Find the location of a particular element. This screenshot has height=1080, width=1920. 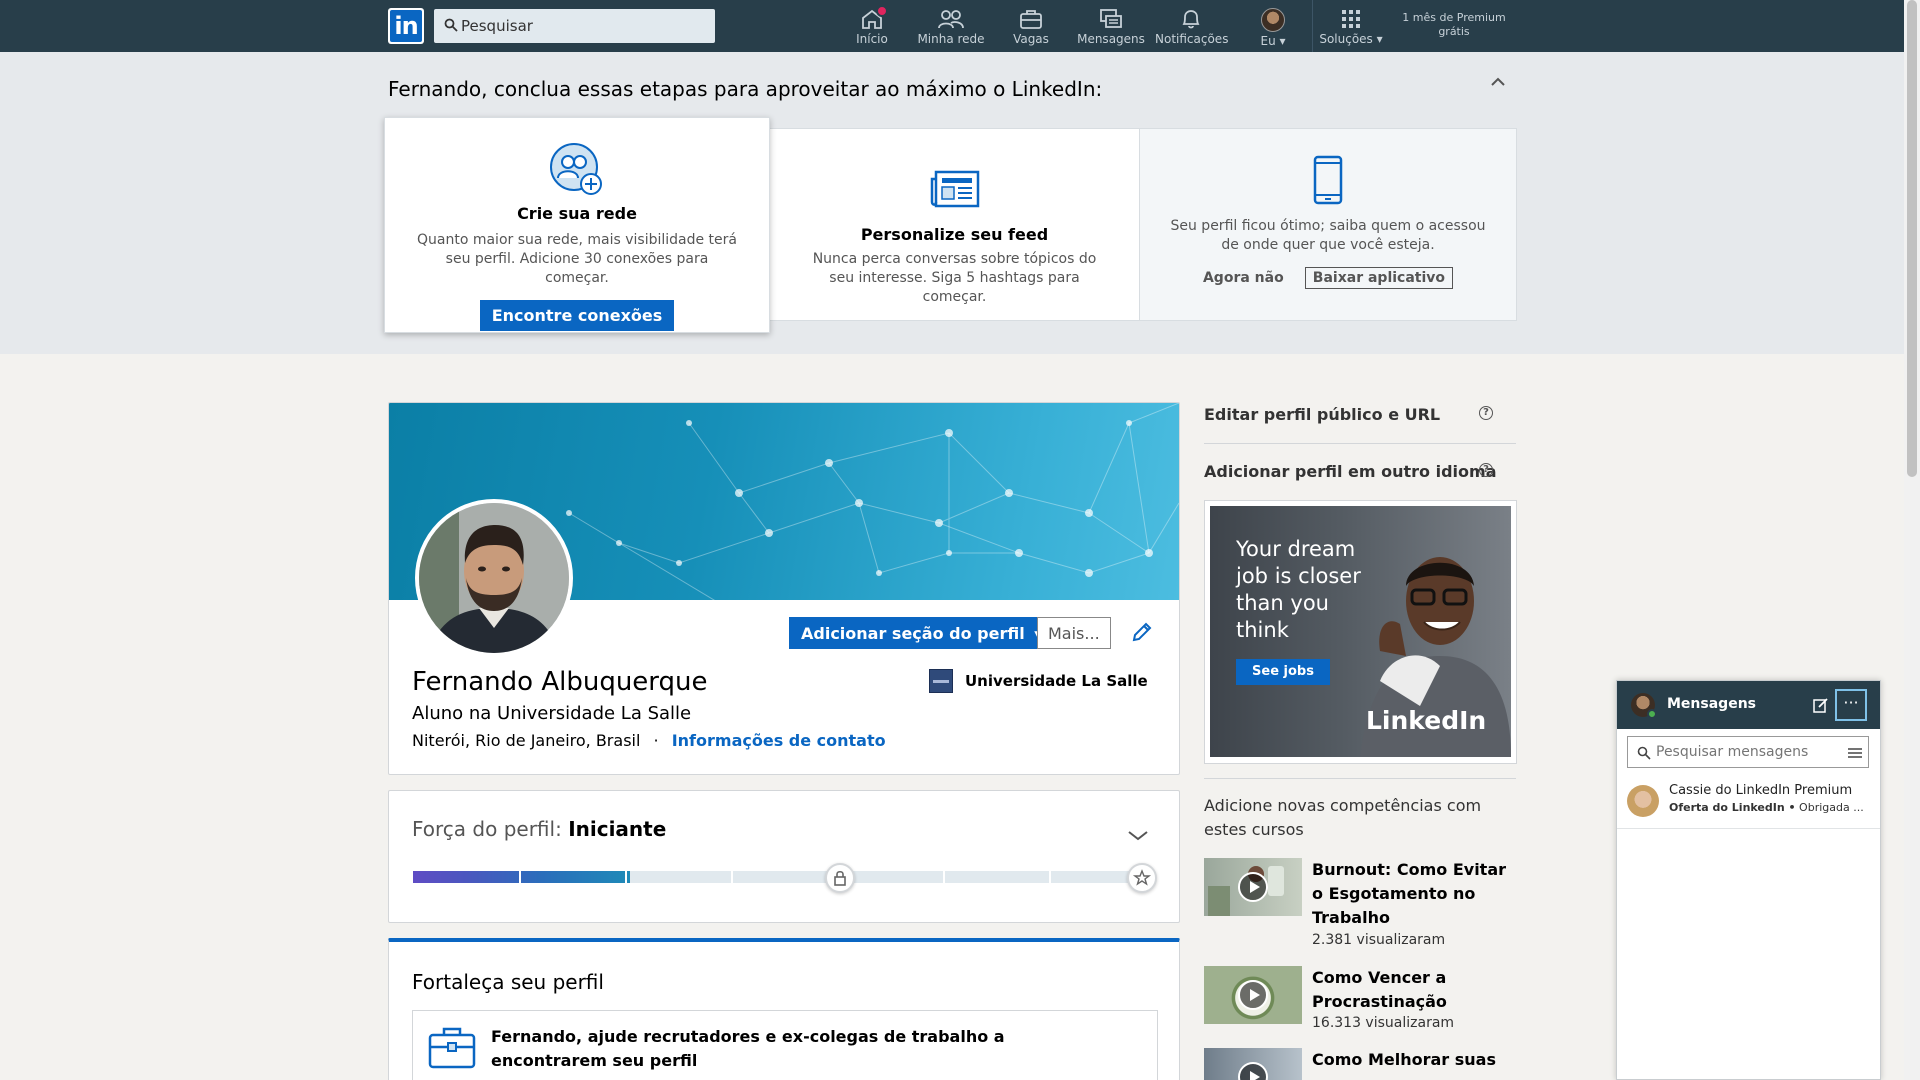

add-network-icon is located at coordinates (576, 169).